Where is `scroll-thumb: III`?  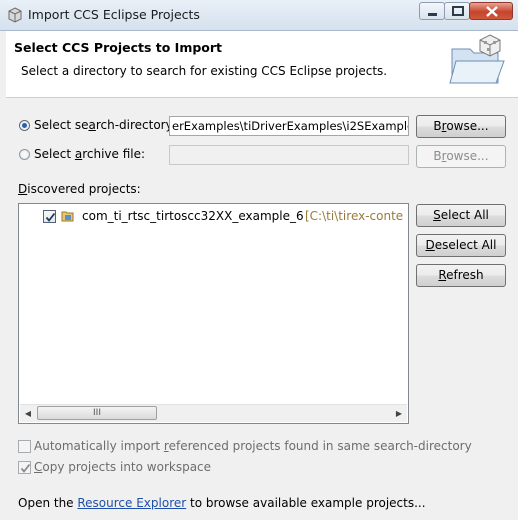
scroll-thumb: III is located at coordinates (97, 413).